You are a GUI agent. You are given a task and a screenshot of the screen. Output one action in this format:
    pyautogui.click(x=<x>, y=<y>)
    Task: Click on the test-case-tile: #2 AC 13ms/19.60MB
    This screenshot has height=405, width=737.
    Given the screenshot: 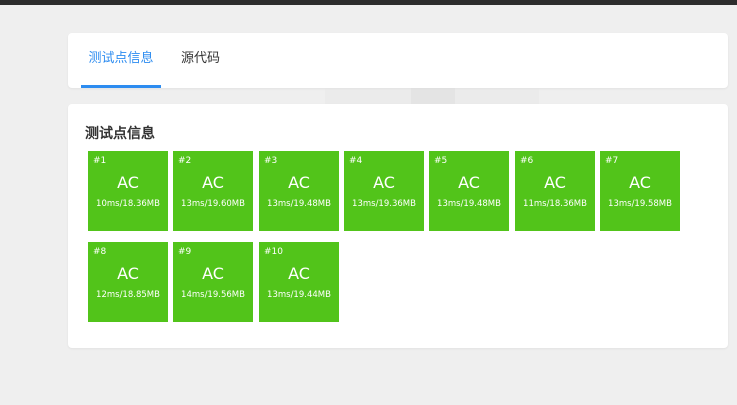 What is the action you would take?
    pyautogui.click(x=213, y=191)
    